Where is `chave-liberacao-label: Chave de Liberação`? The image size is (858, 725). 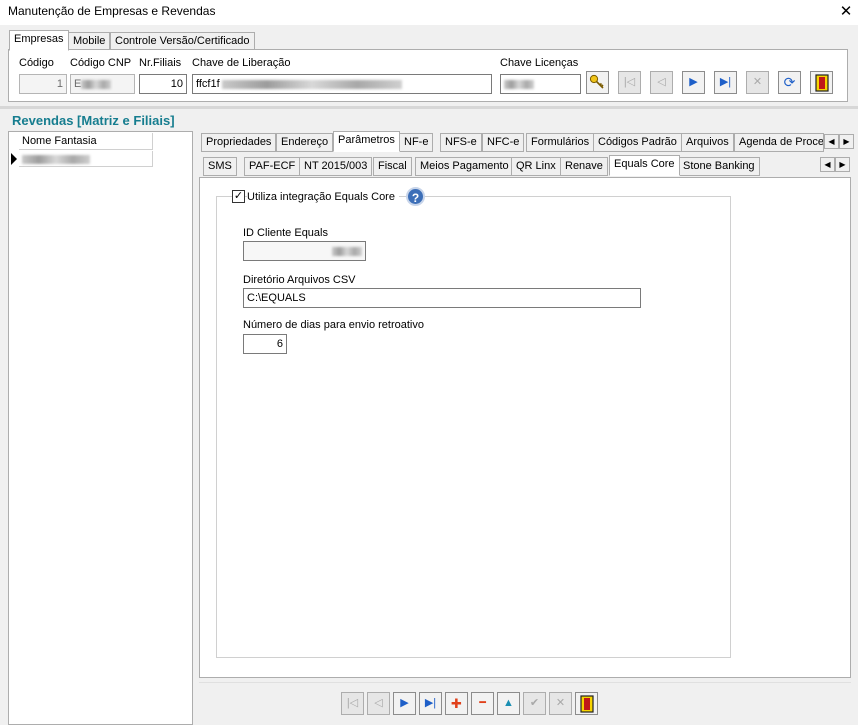 chave-liberacao-label: Chave de Liberação is located at coordinates (241, 63).